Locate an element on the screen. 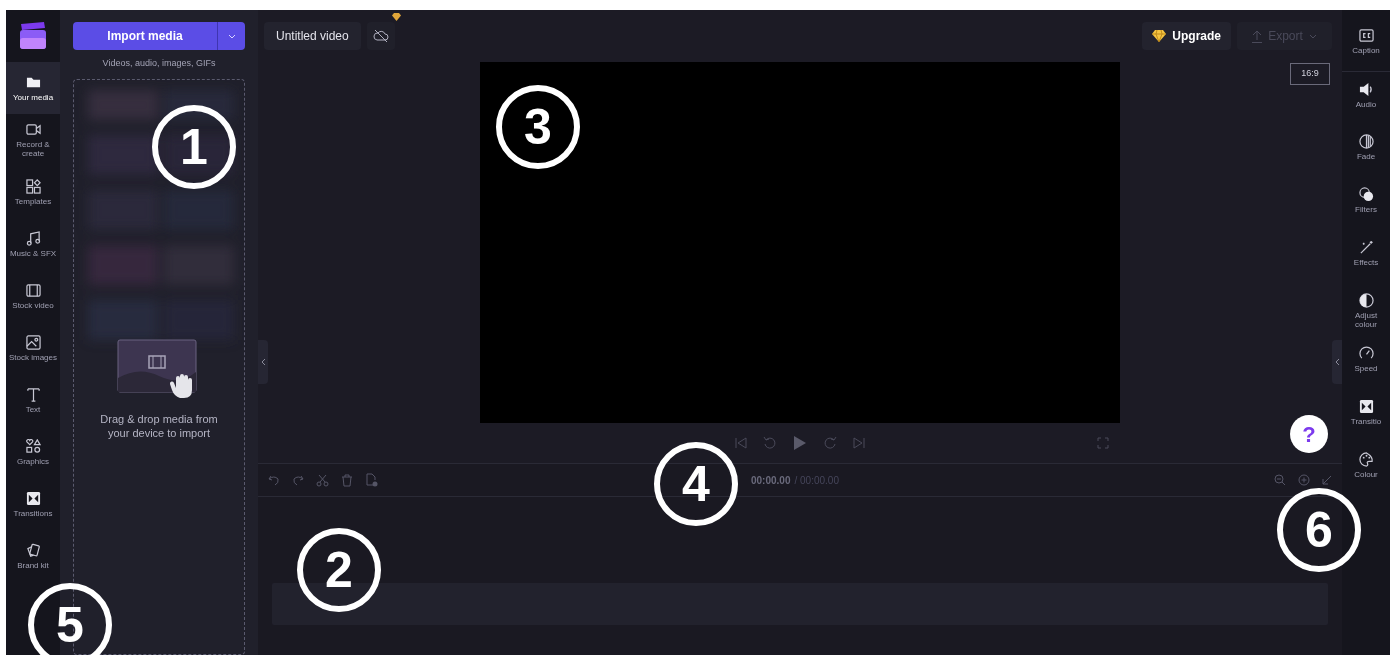 Image resolution: width=1390 pixels, height=655 pixels. undo-icon is located at coordinates (274, 480).